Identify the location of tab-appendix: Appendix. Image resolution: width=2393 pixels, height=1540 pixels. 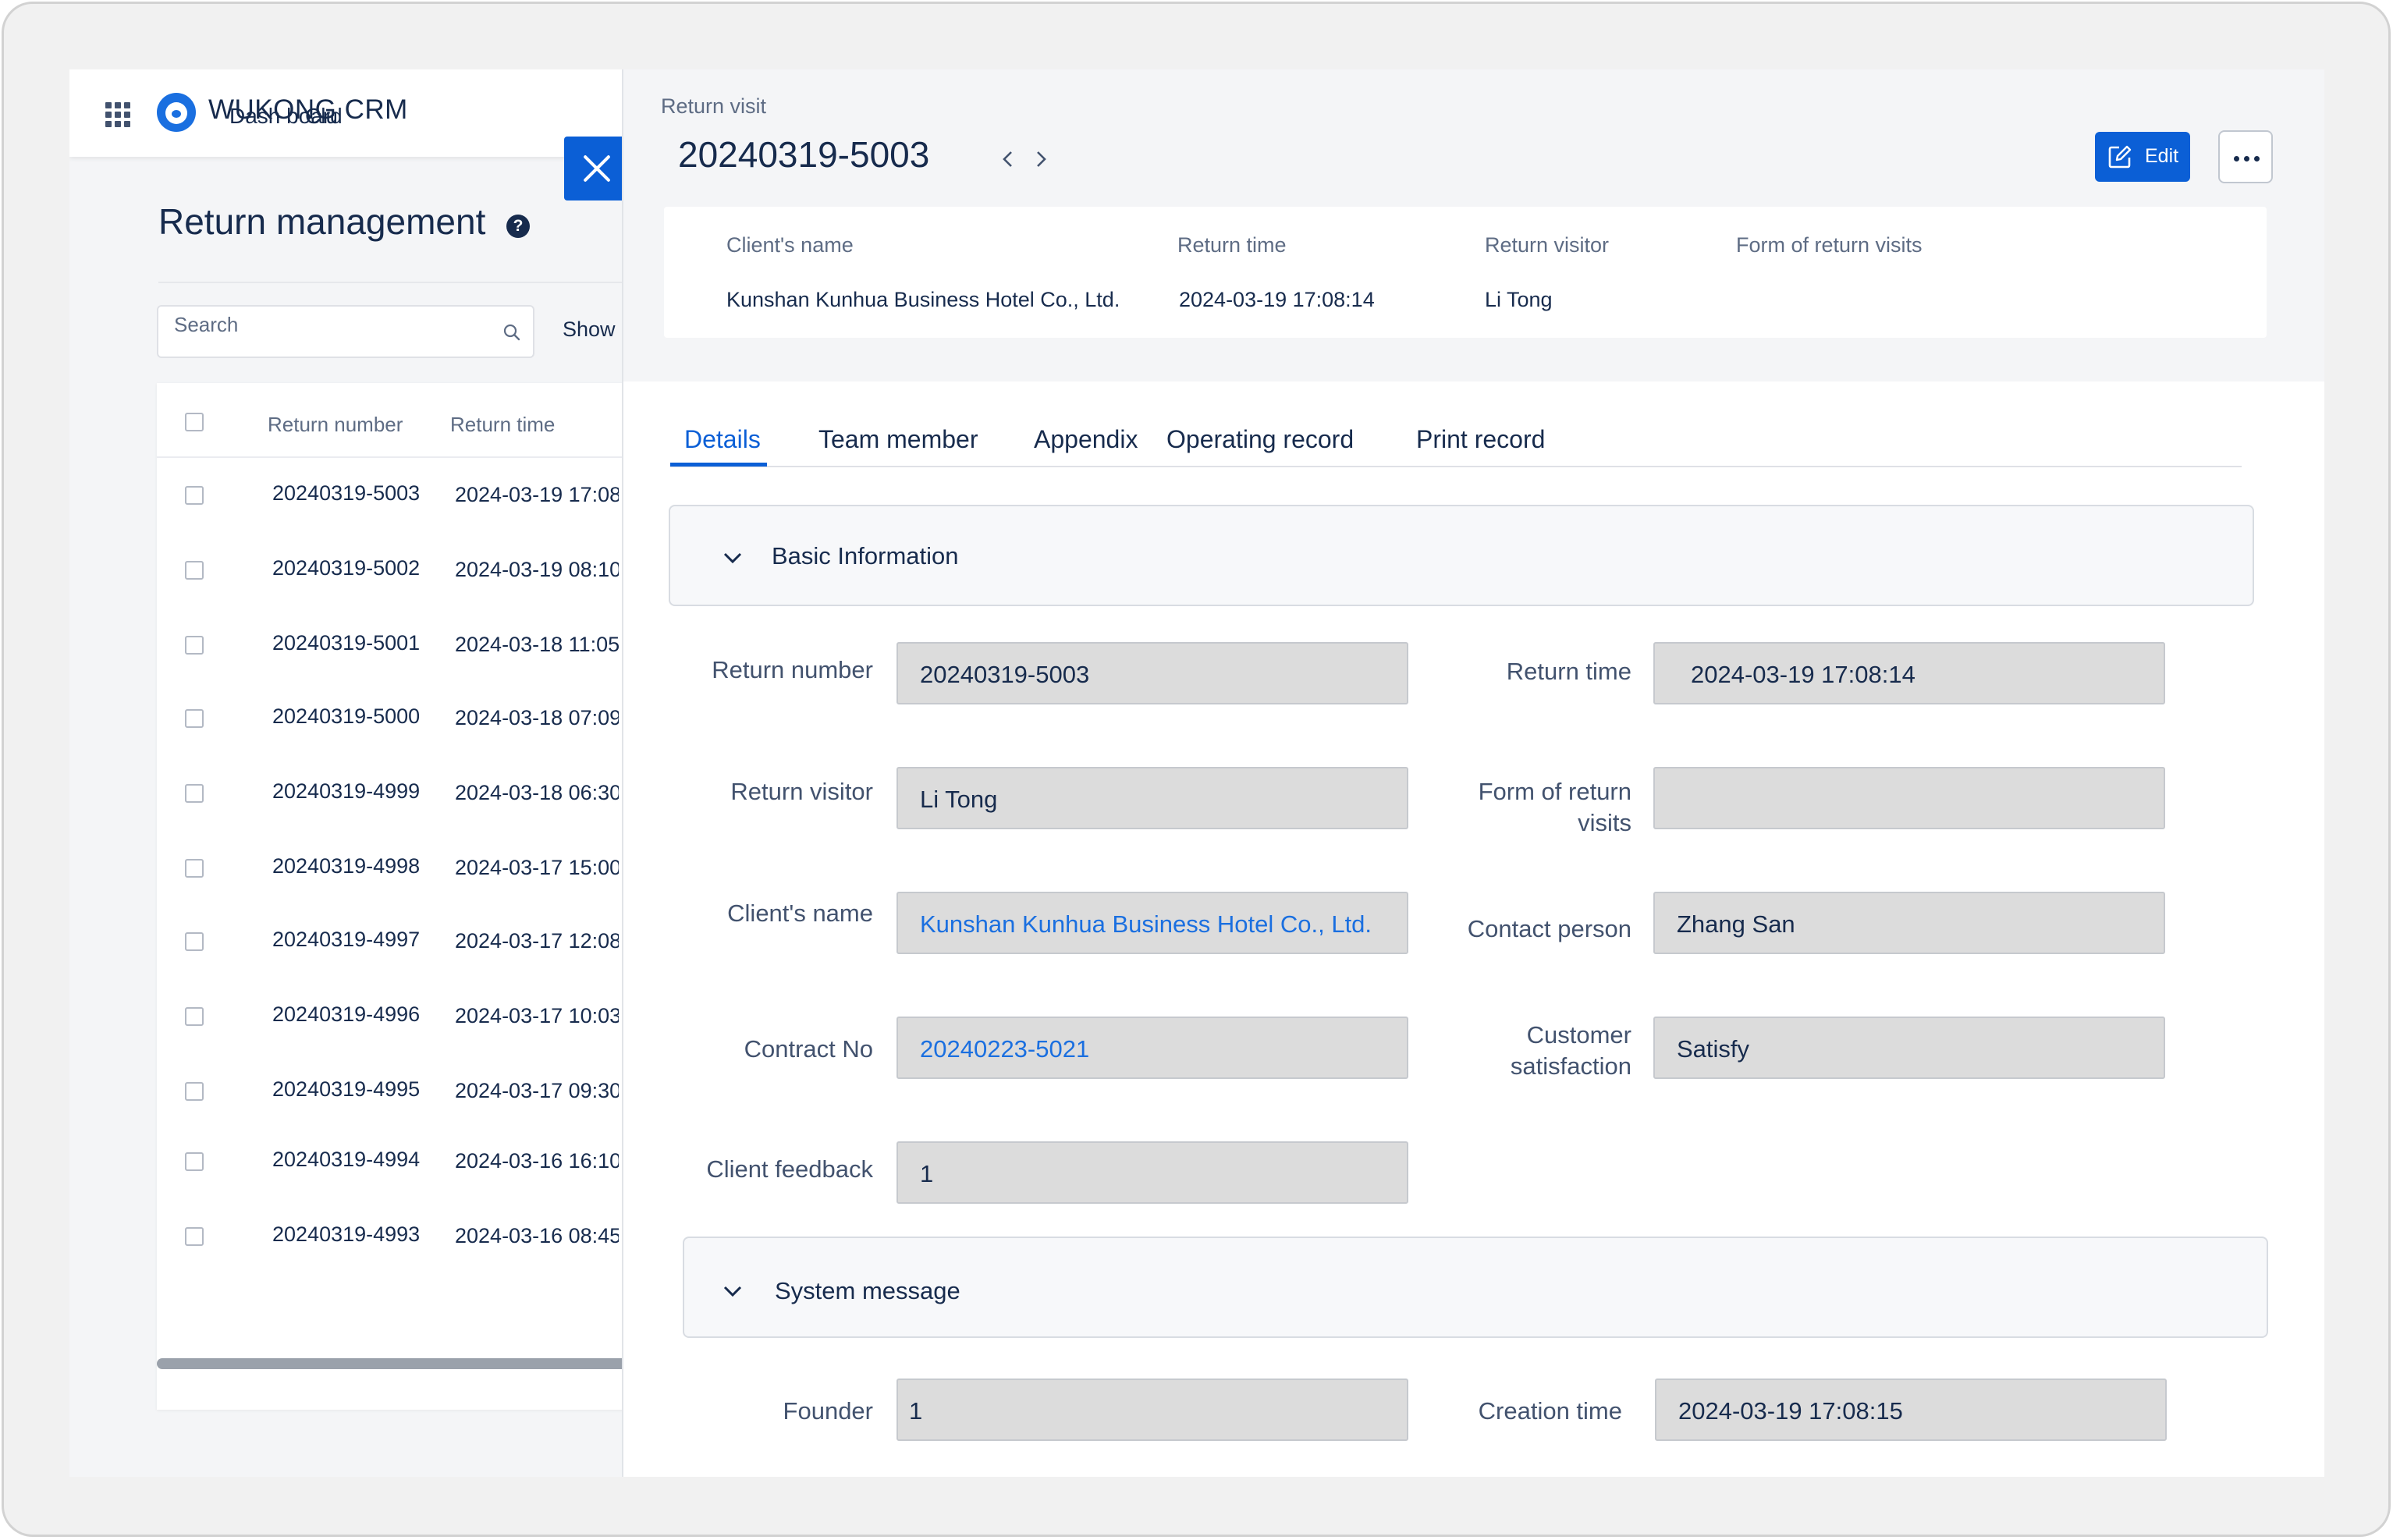
(1086, 439).